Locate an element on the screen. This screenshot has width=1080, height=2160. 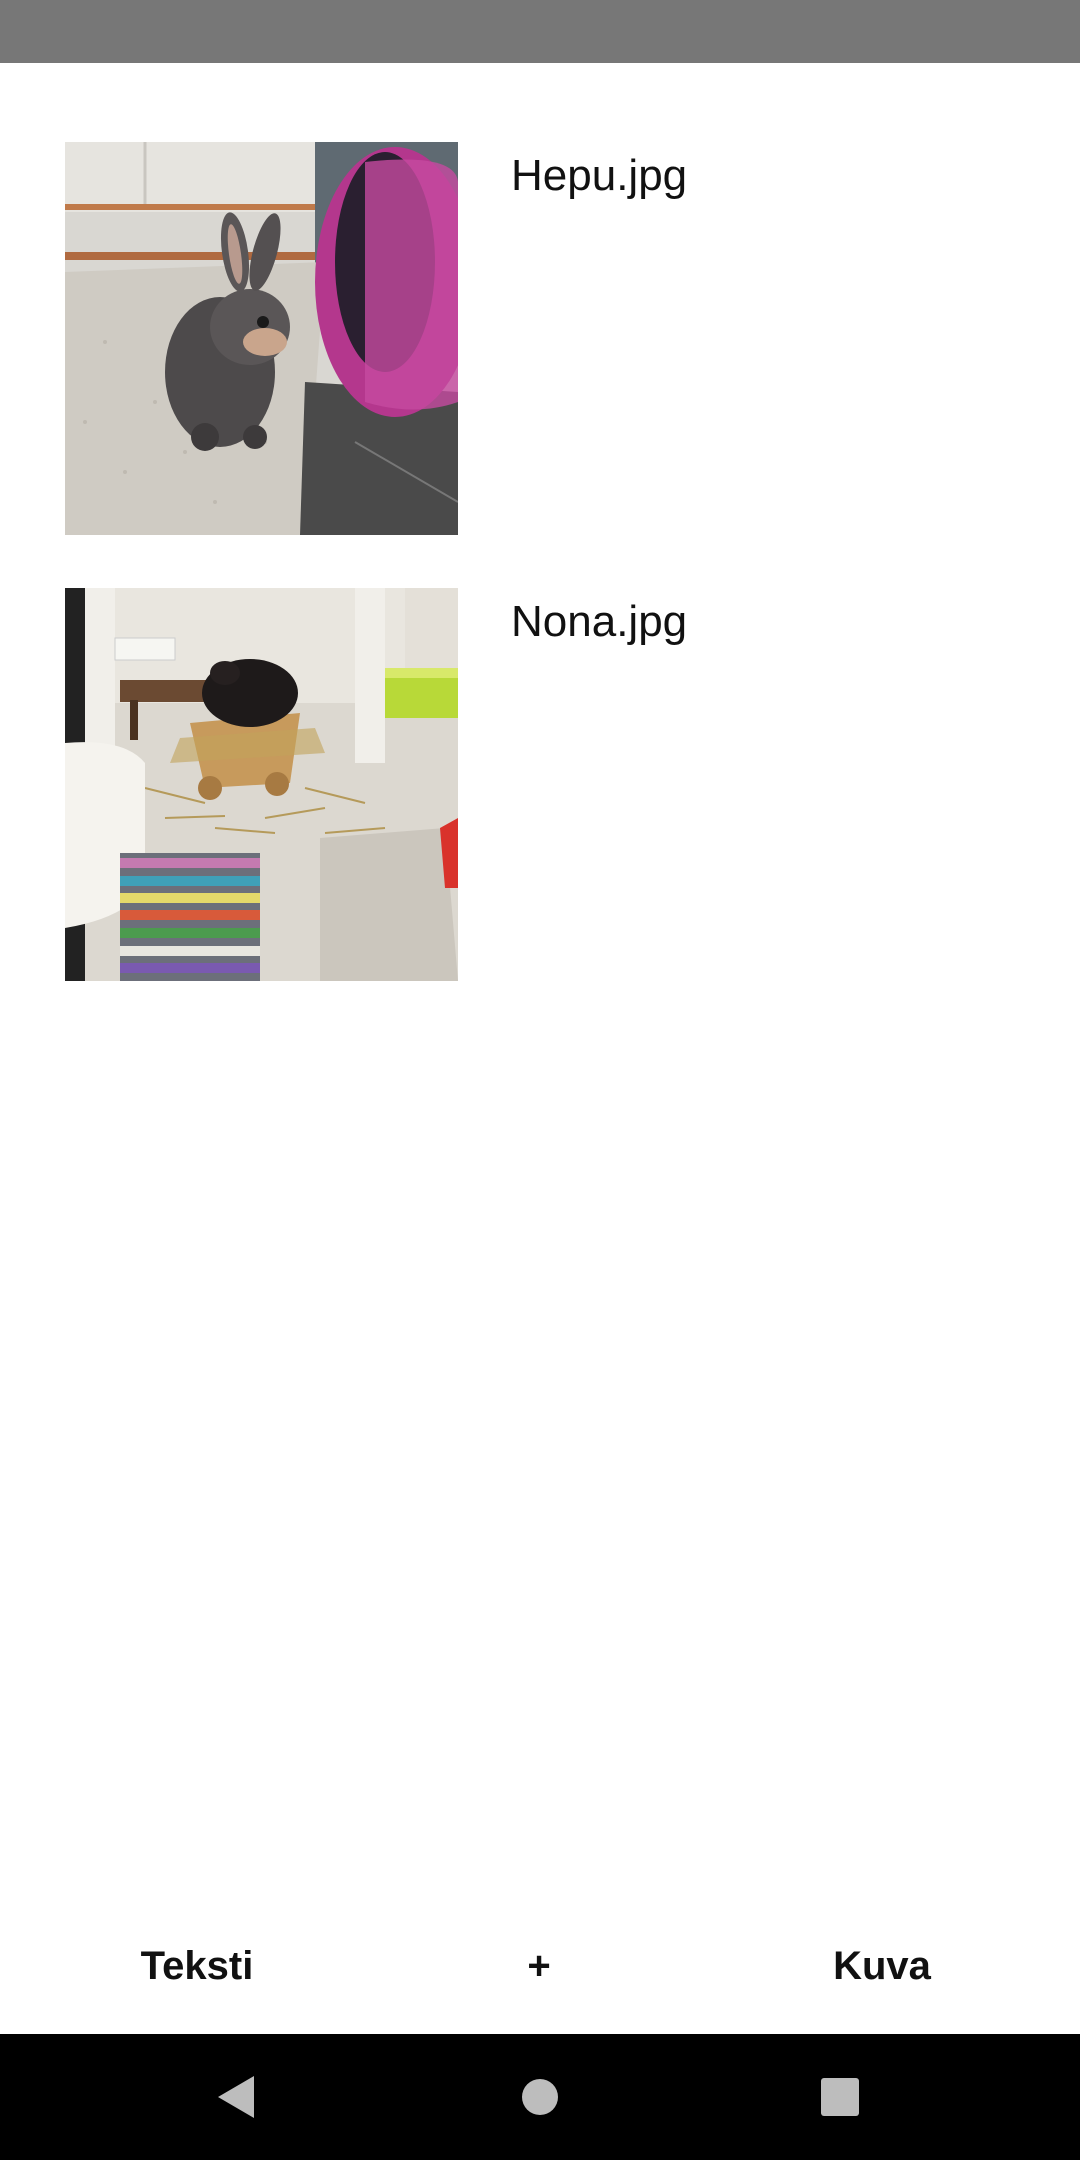
rabbit-photo-hepu is located at coordinates (261, 338).